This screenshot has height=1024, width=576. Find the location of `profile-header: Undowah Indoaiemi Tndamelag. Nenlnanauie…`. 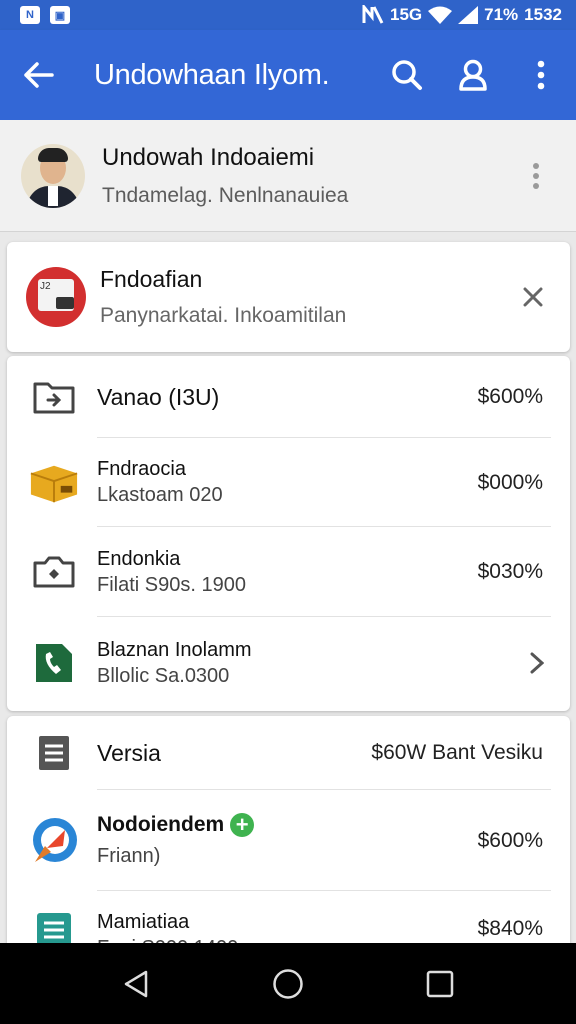

profile-header: Undowah Indoaiemi Tndamelag. Nenlnanauie… is located at coordinates (288, 176).